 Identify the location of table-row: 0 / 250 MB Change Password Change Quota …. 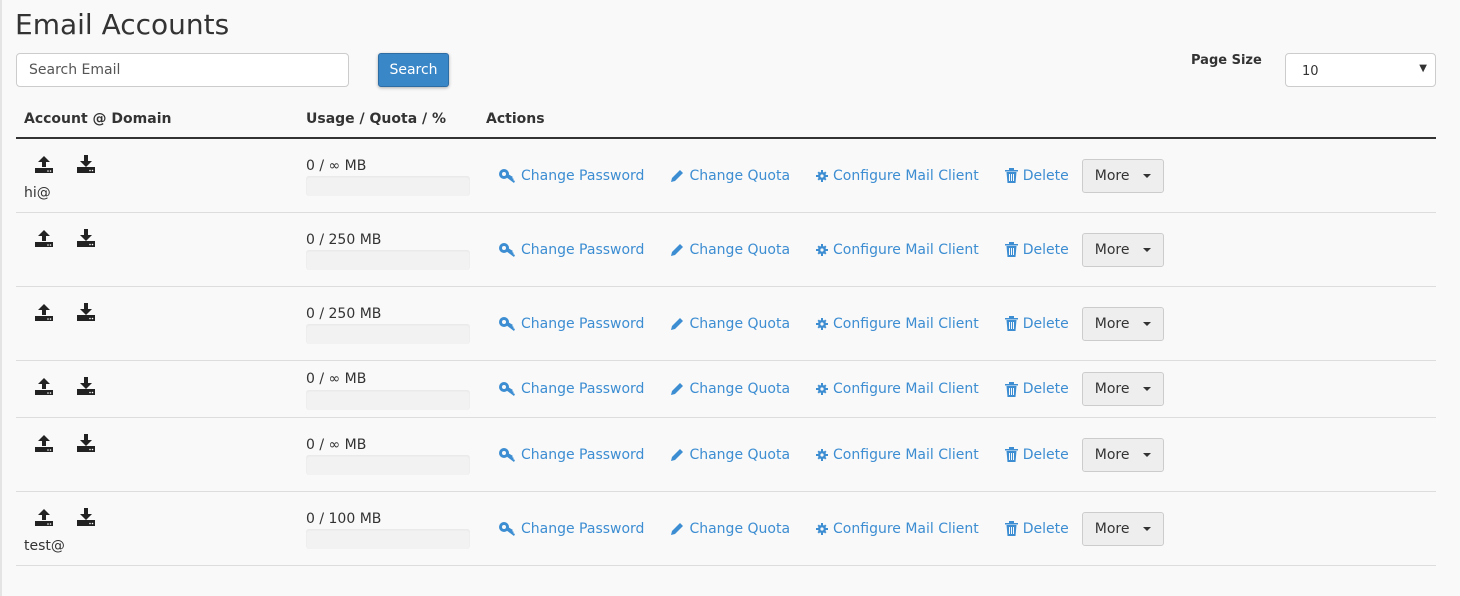
(726, 250).